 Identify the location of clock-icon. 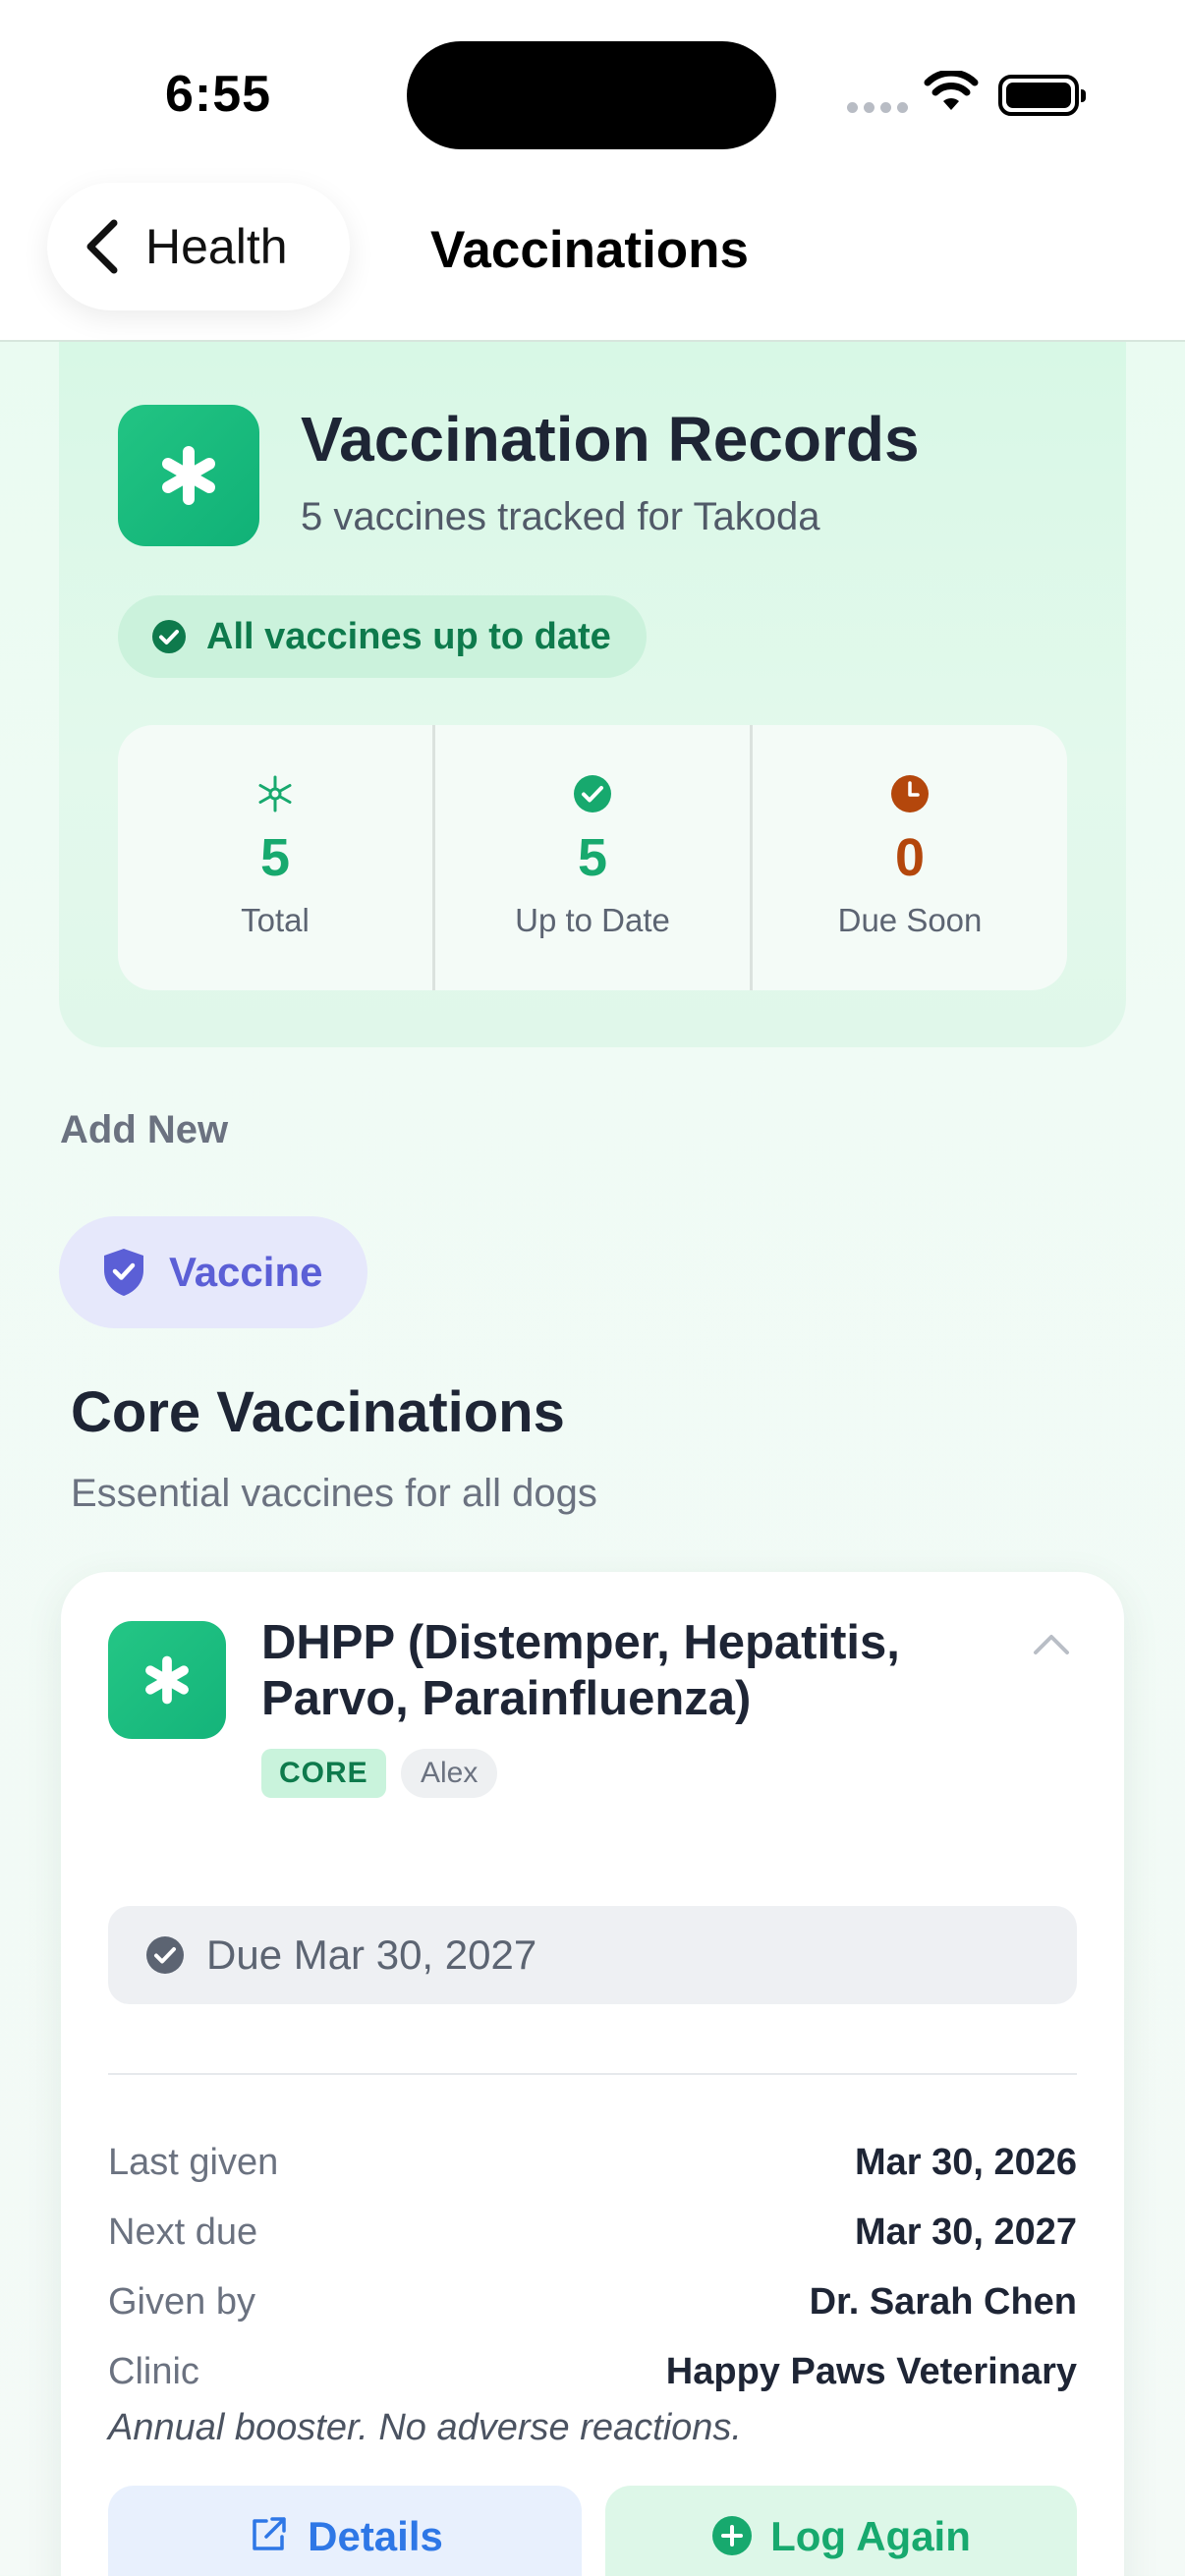
(910, 793).